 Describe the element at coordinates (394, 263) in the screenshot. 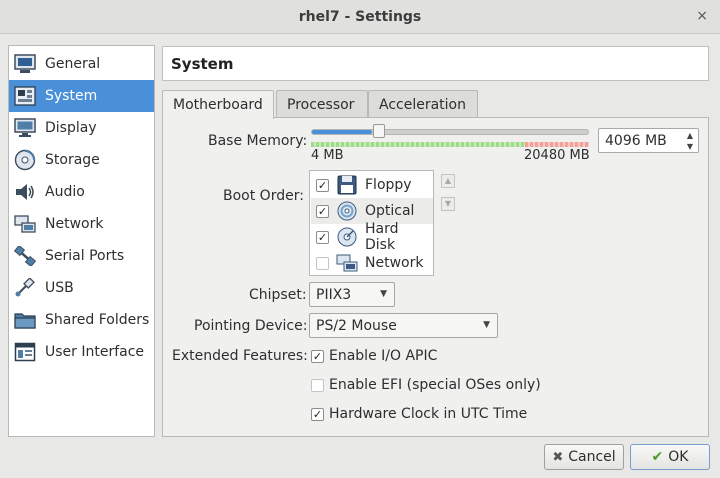

I see `boot-item-label: Network` at that location.